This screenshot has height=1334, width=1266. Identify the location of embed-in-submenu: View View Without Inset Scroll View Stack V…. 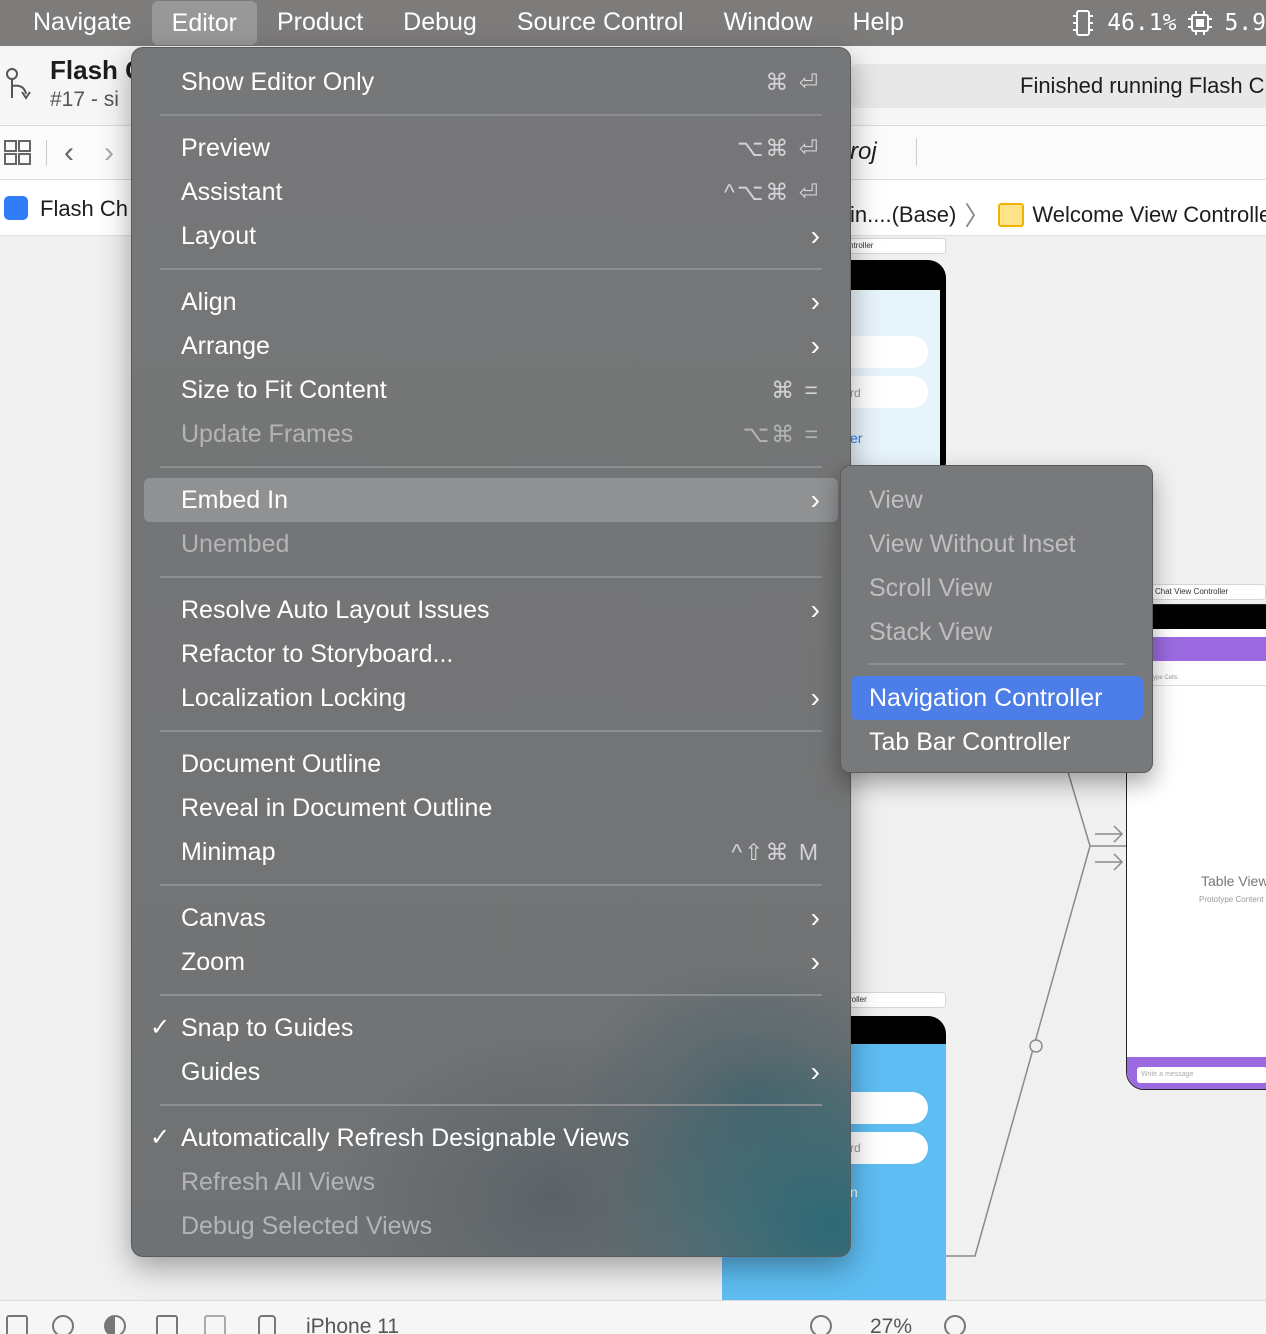
(996, 619).